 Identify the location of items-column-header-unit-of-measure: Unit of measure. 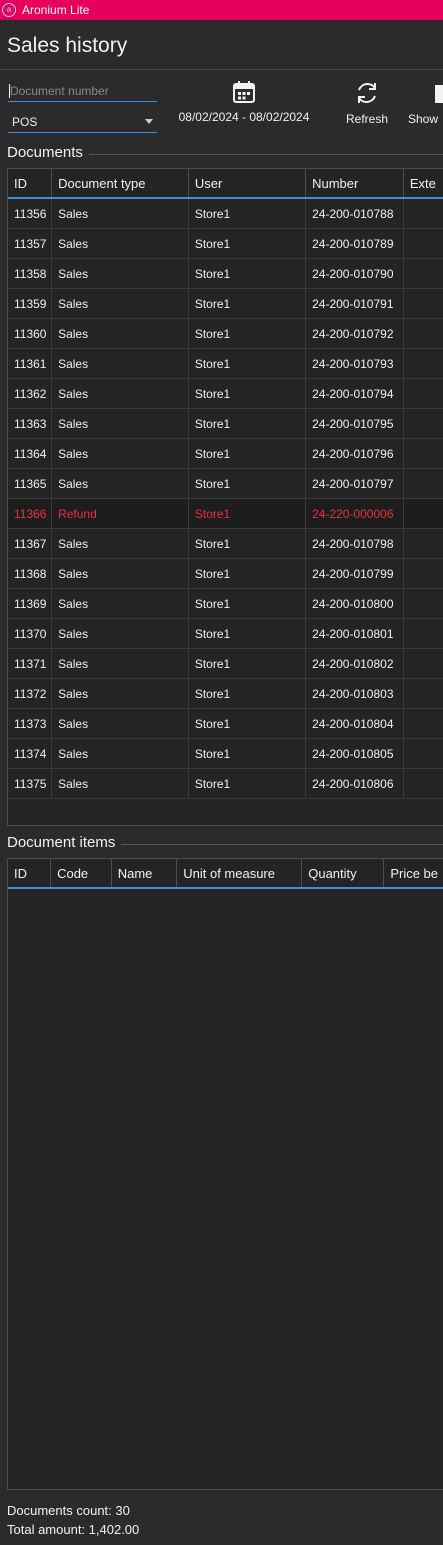
(240, 873).